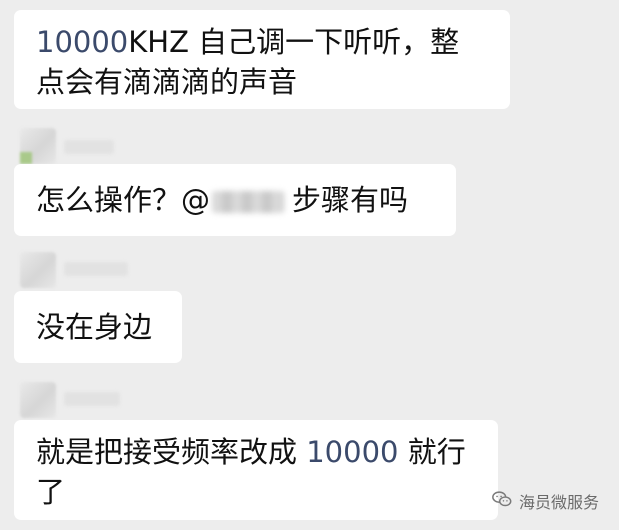  What do you see at coordinates (94, 327) in the screenshot?
I see `message-text: 没在身边` at bounding box center [94, 327].